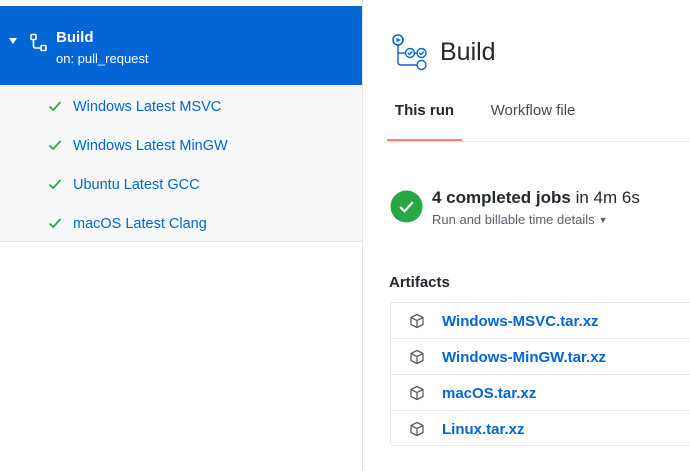  I want to click on job-label: macOS Latest Clang, so click(140, 224).